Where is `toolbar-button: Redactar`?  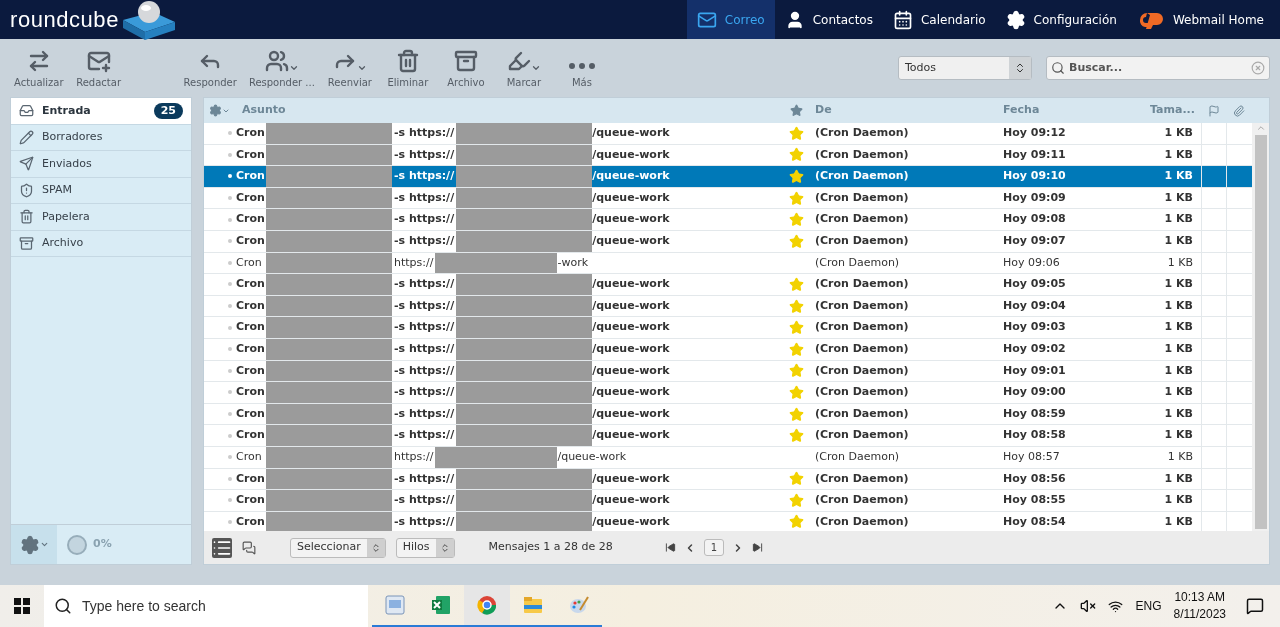
toolbar-button: Redactar is located at coordinates (98, 68).